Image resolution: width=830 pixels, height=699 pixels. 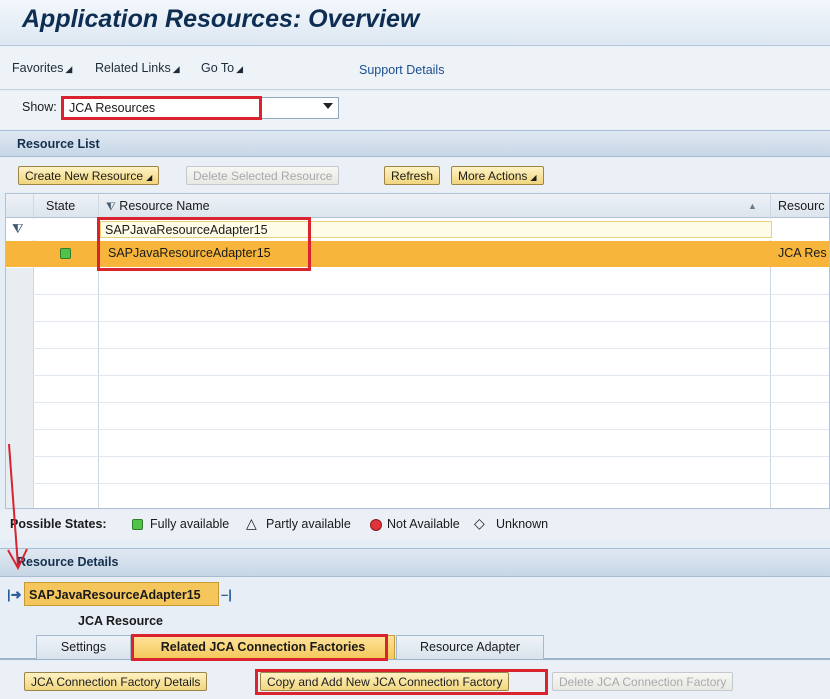 I want to click on resource-details-heading: Resource Details, so click(x=415, y=562).